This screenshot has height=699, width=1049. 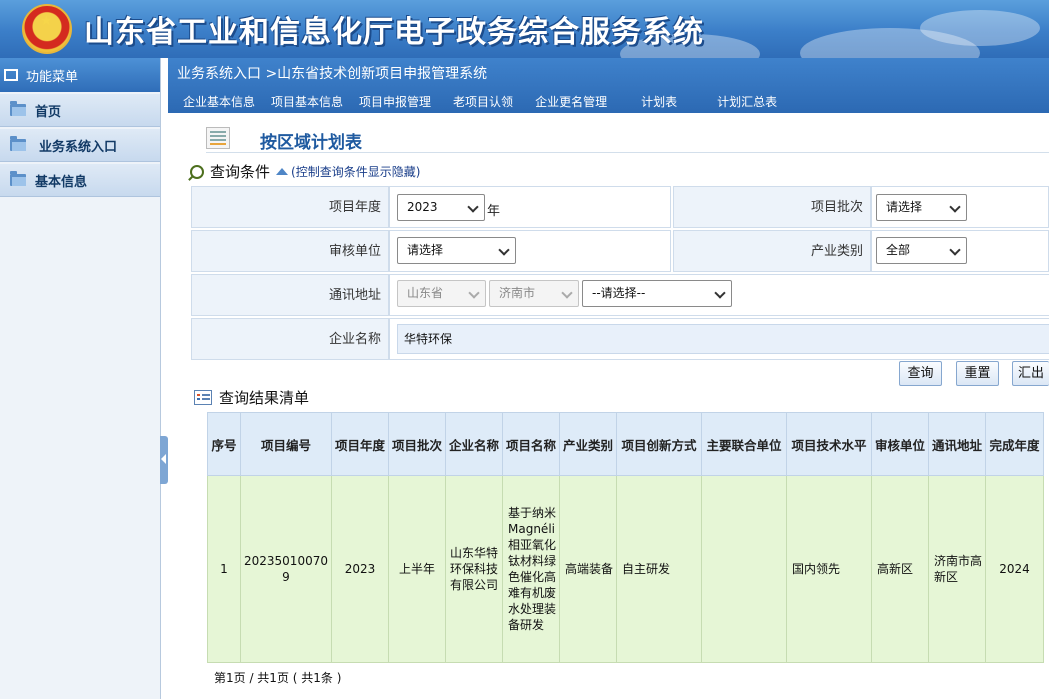 What do you see at coordinates (417, 444) in the screenshot?
I see `column-header: 项目批次` at bounding box center [417, 444].